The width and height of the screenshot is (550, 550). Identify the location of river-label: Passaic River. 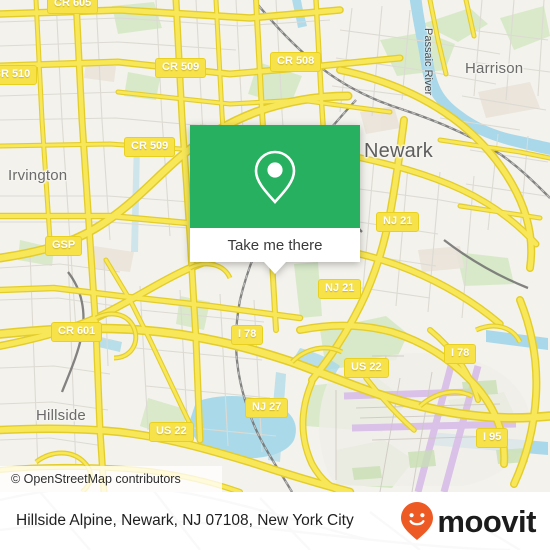
(428, 62).